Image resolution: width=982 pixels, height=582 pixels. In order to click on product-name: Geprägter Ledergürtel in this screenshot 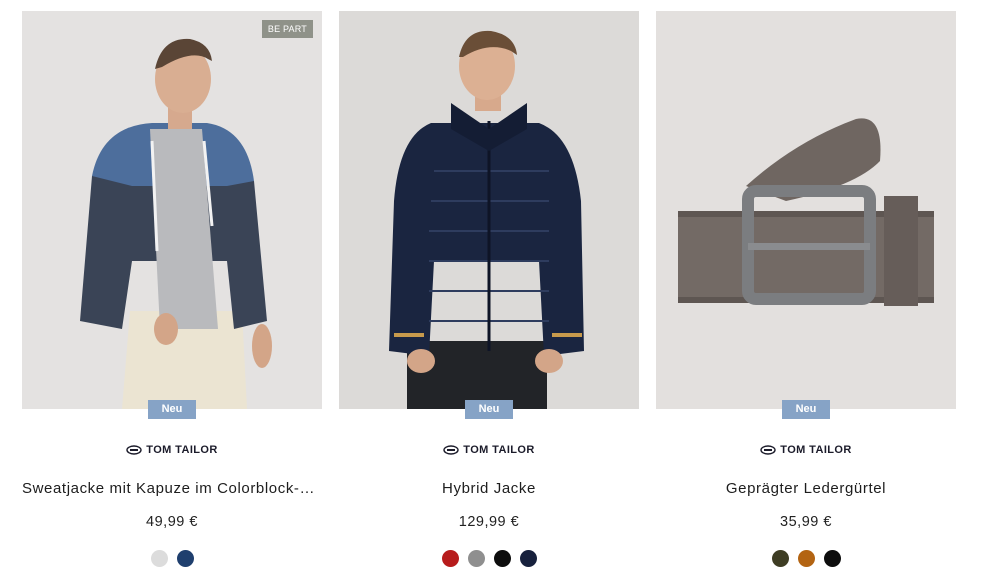, I will do `click(806, 490)`.